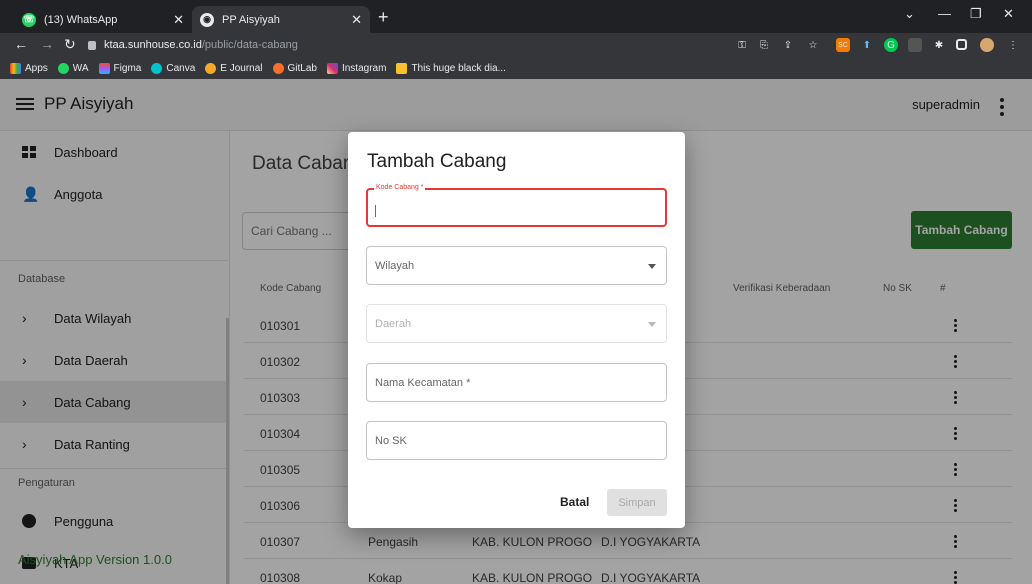  What do you see at coordinates (516, 323) in the screenshot?
I see `daerah-select: Daerah` at bounding box center [516, 323].